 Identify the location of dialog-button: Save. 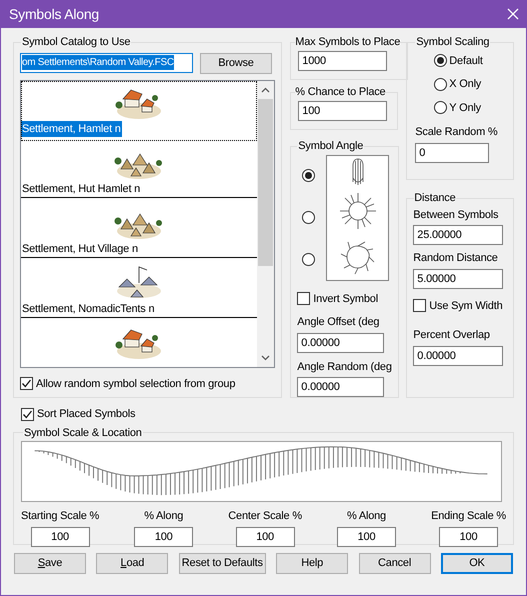
(50, 563).